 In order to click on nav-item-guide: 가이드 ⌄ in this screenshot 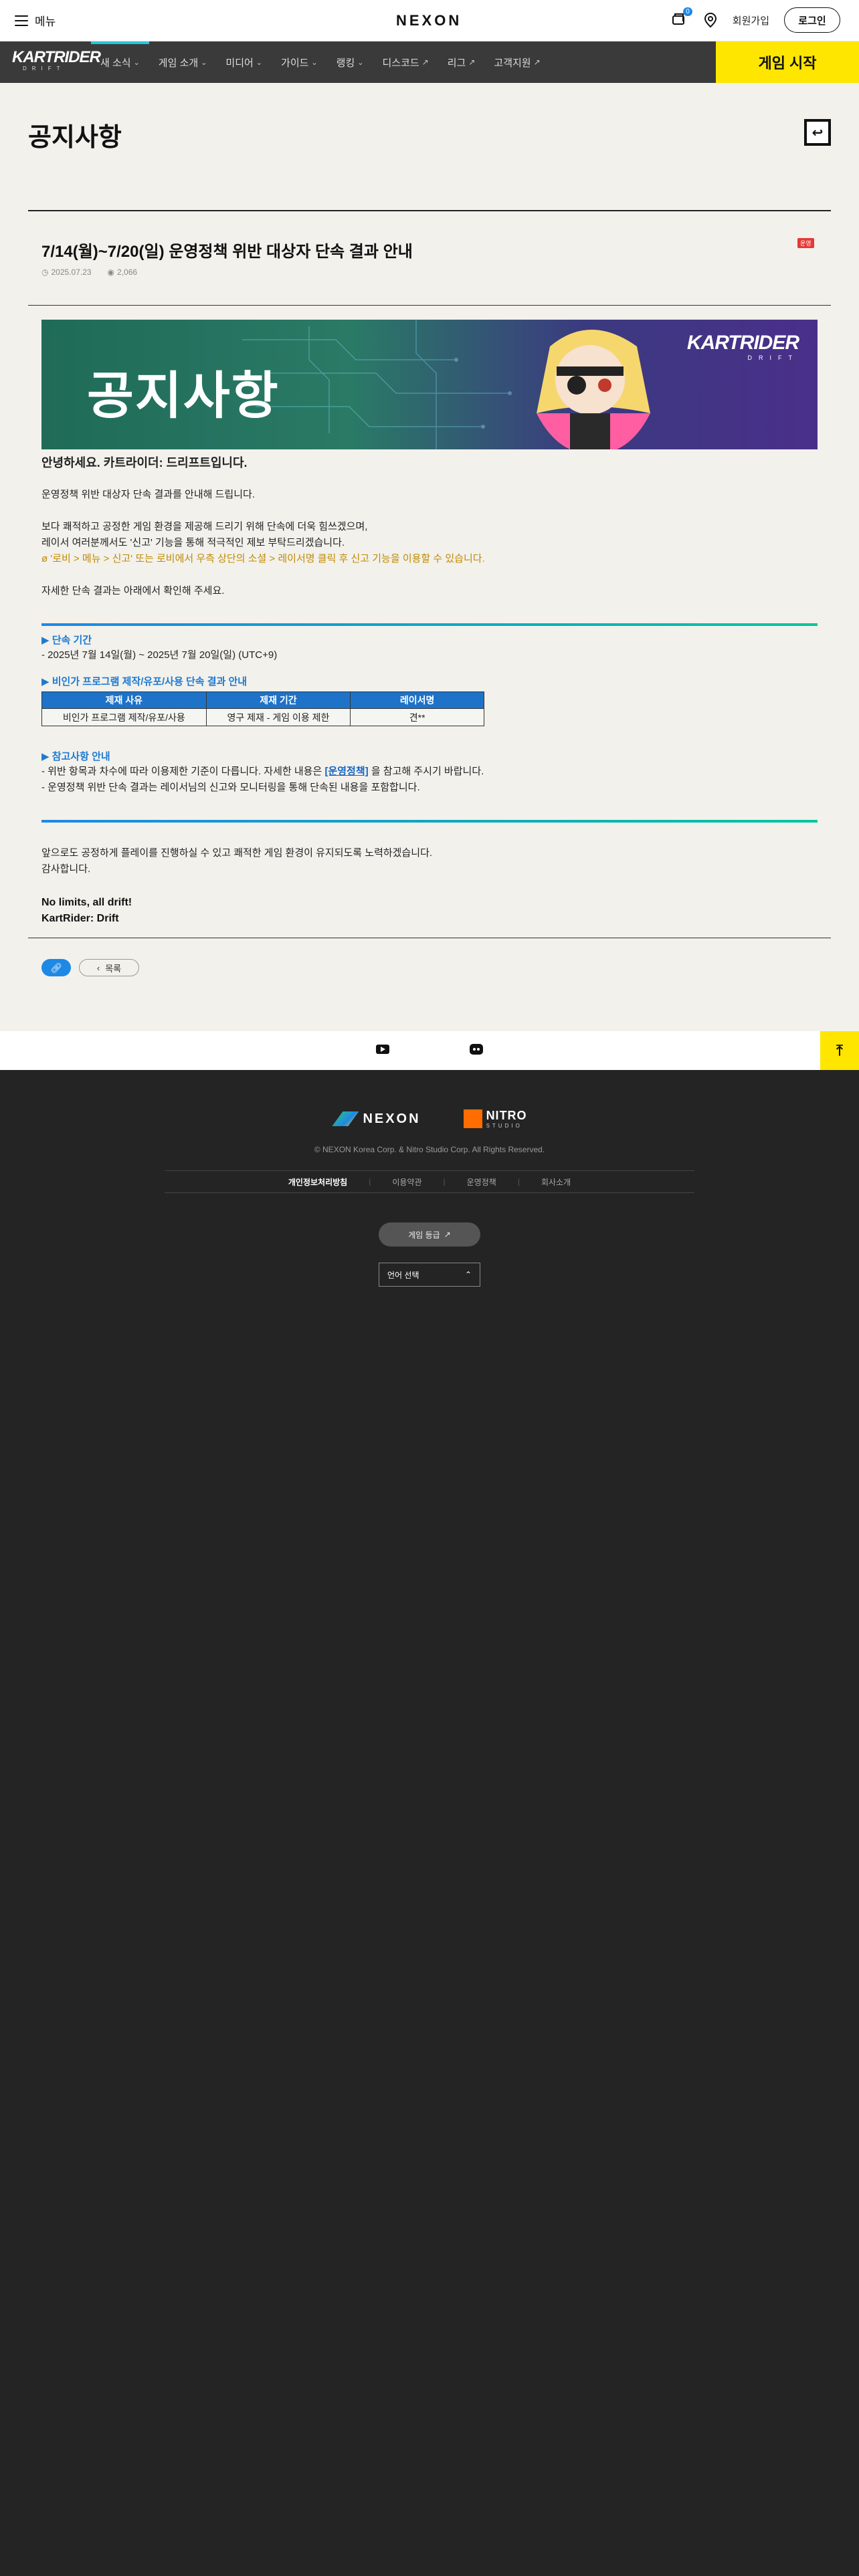, I will do `click(299, 62)`.